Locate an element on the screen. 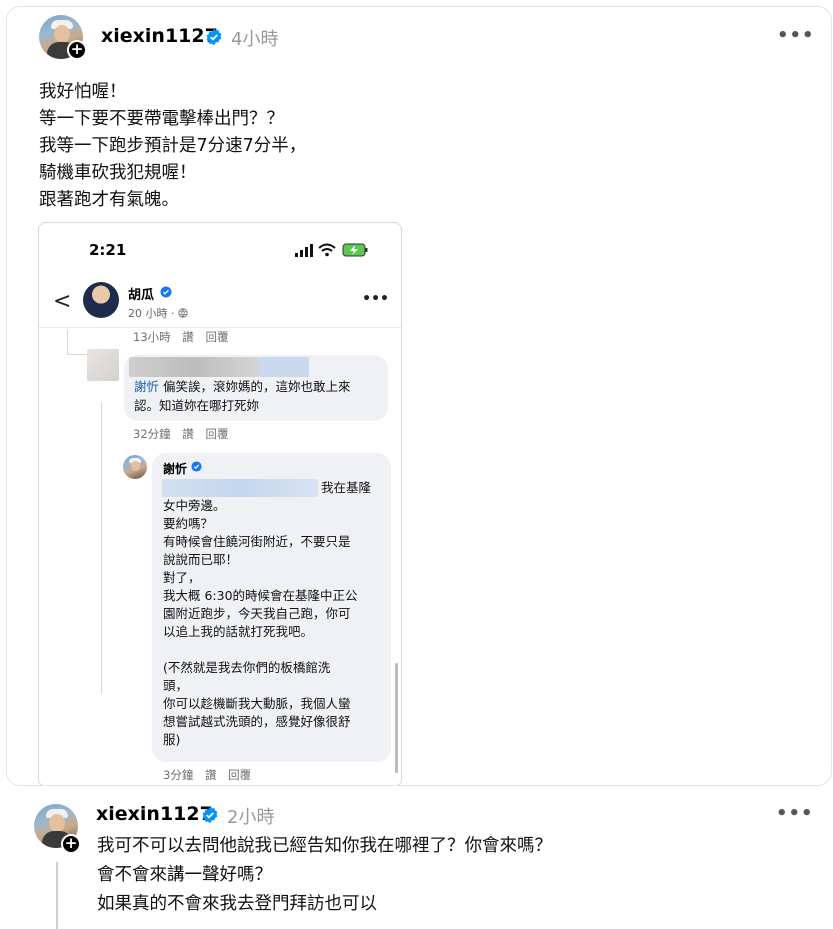 The image size is (833, 929). commenter-avatar is located at coordinates (135, 467).